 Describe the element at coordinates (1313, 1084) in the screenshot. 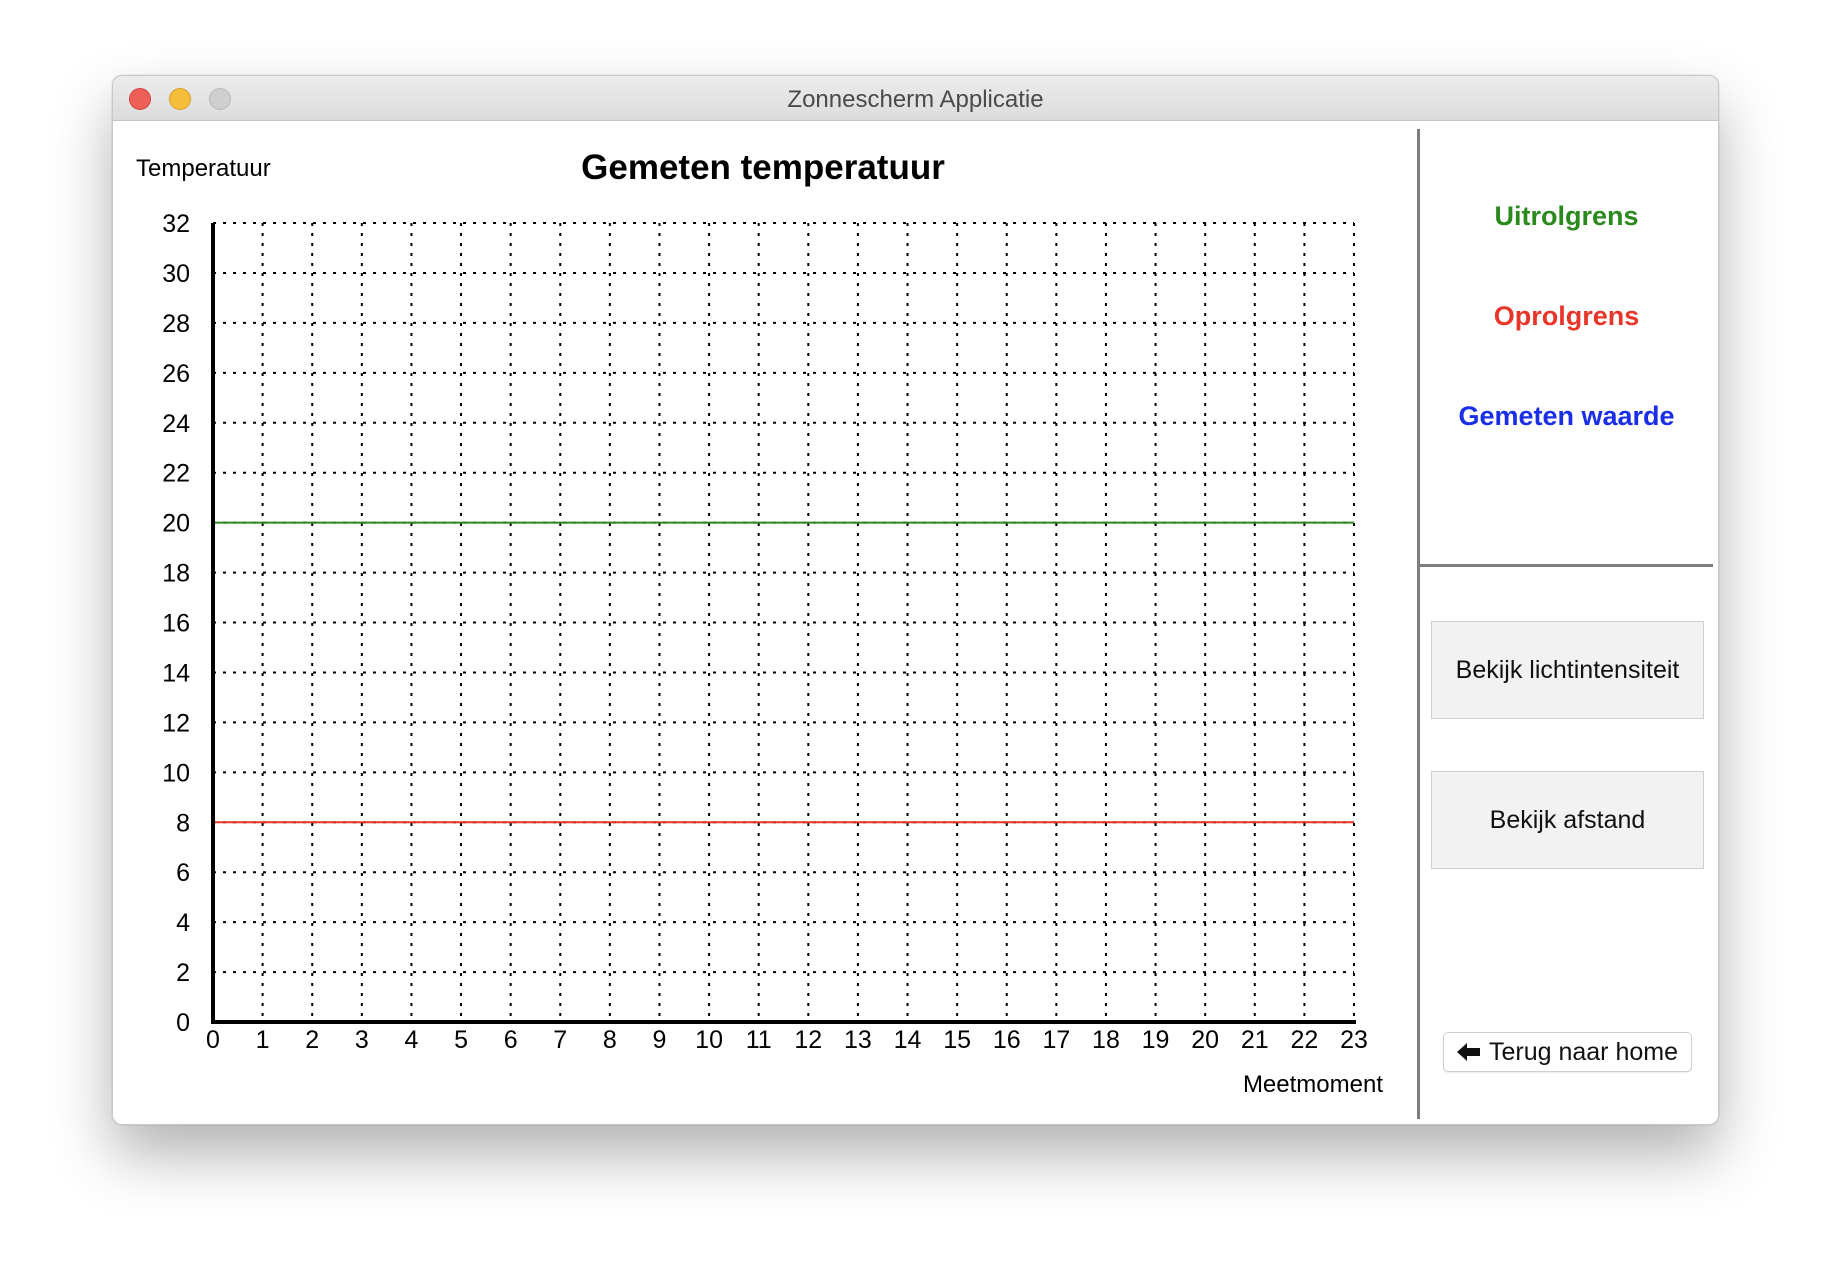

I see `x-axis-label: Meetmoment` at that location.